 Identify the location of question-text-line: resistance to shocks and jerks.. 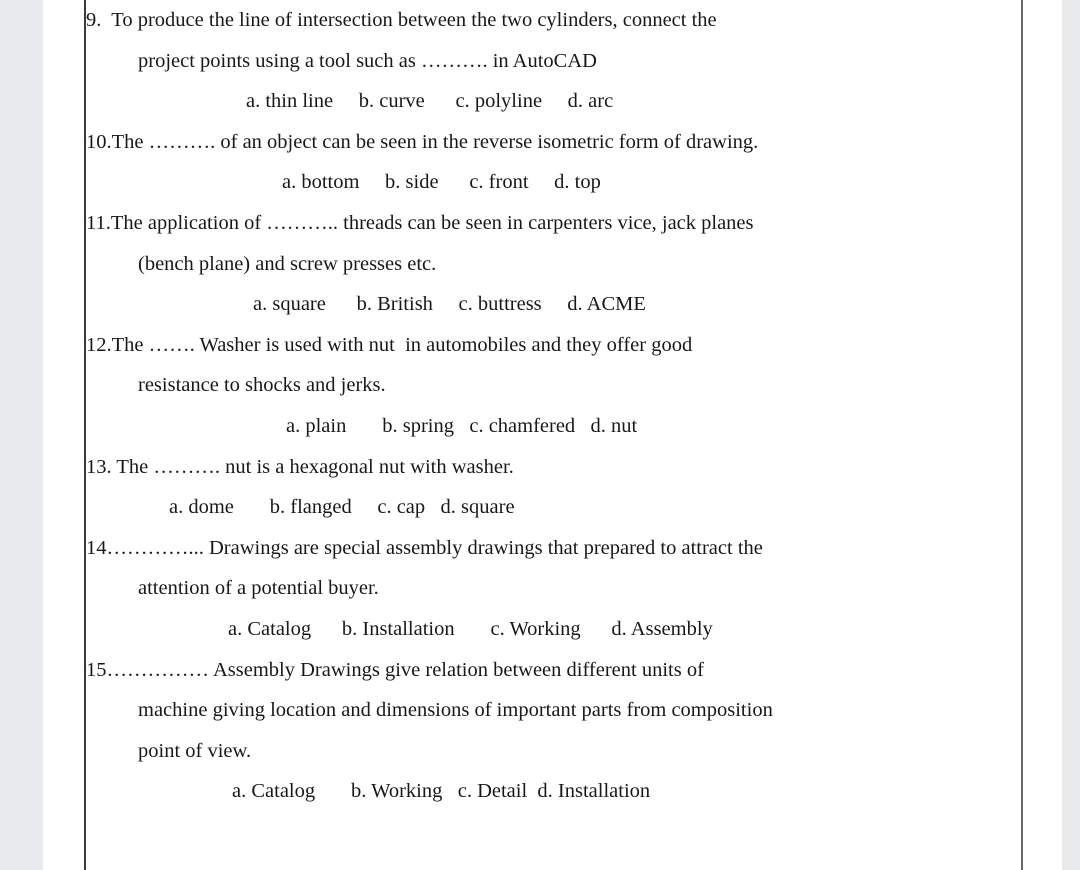
(262, 385).